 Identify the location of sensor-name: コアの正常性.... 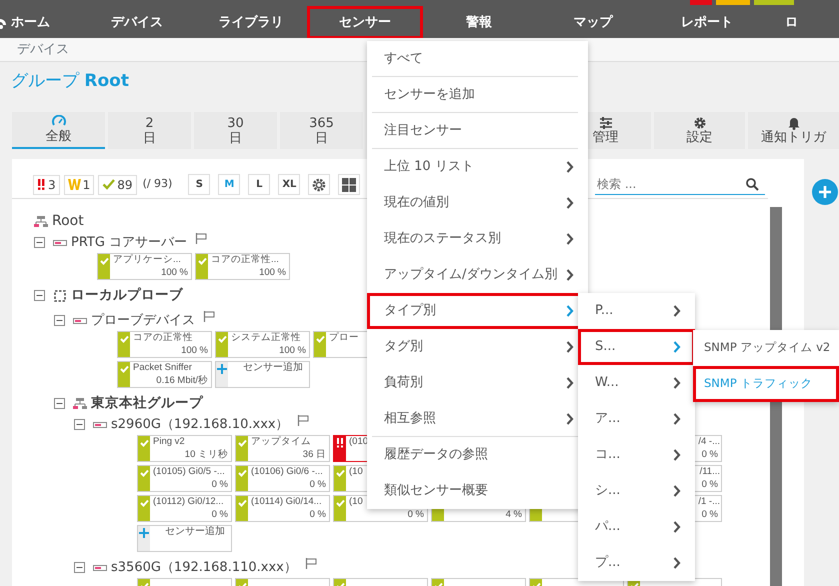
(245, 260).